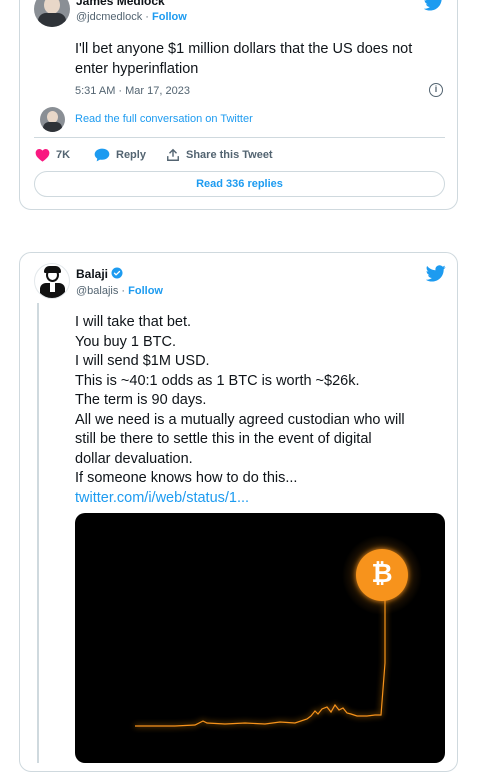  Describe the element at coordinates (102, 155) in the screenshot. I see `reply-bubble-icon` at that location.